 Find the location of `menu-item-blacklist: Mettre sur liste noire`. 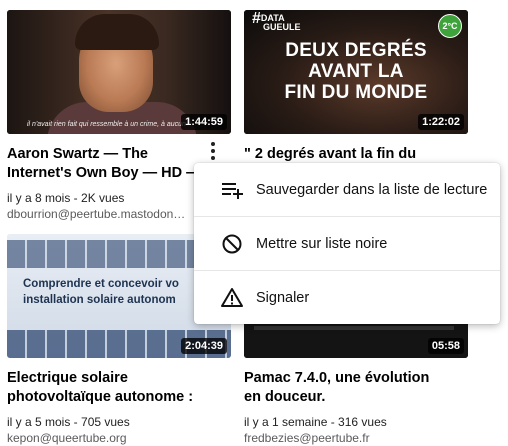

menu-item-blacklist: Mettre sur liste noire is located at coordinates (347, 244).